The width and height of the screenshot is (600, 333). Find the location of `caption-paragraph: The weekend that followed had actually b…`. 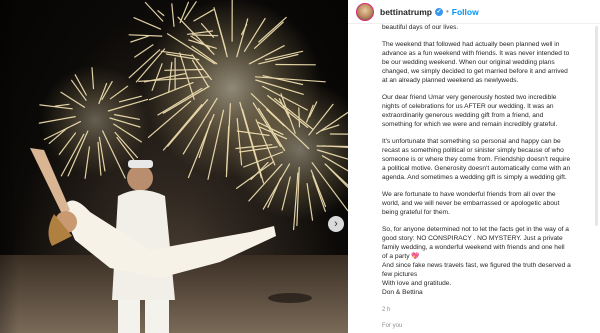

caption-paragraph: The weekend that followed had actually b… is located at coordinates (488, 63).